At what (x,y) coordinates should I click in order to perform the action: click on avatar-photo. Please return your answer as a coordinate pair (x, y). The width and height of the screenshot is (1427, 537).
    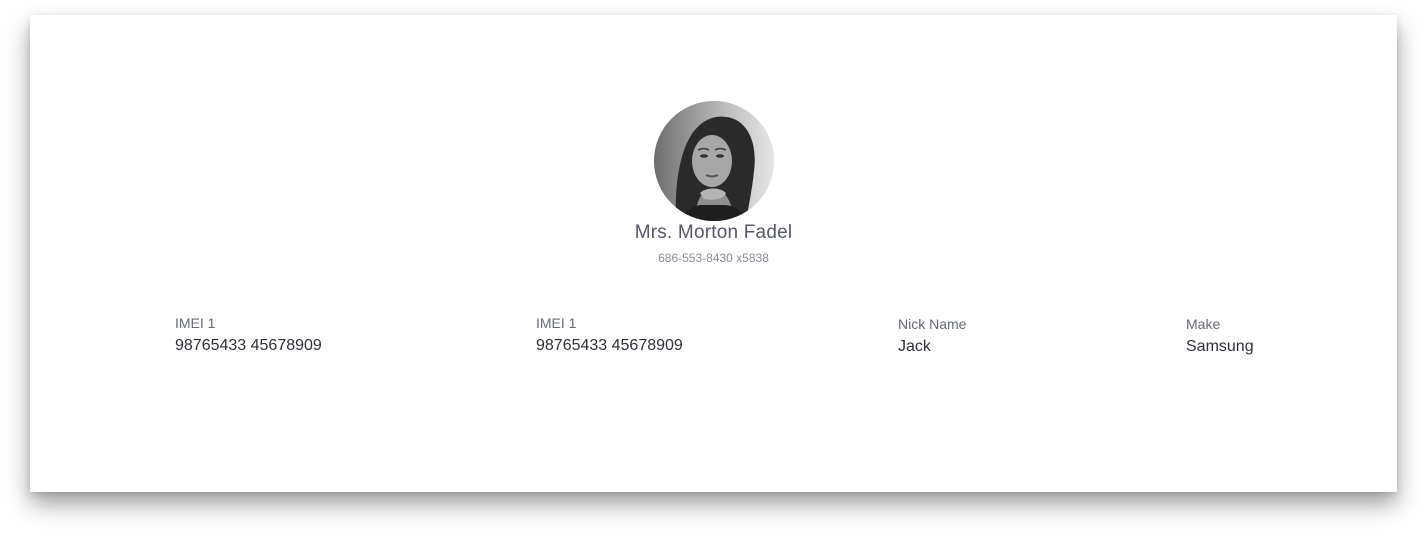
    Looking at the image, I should click on (714, 161).